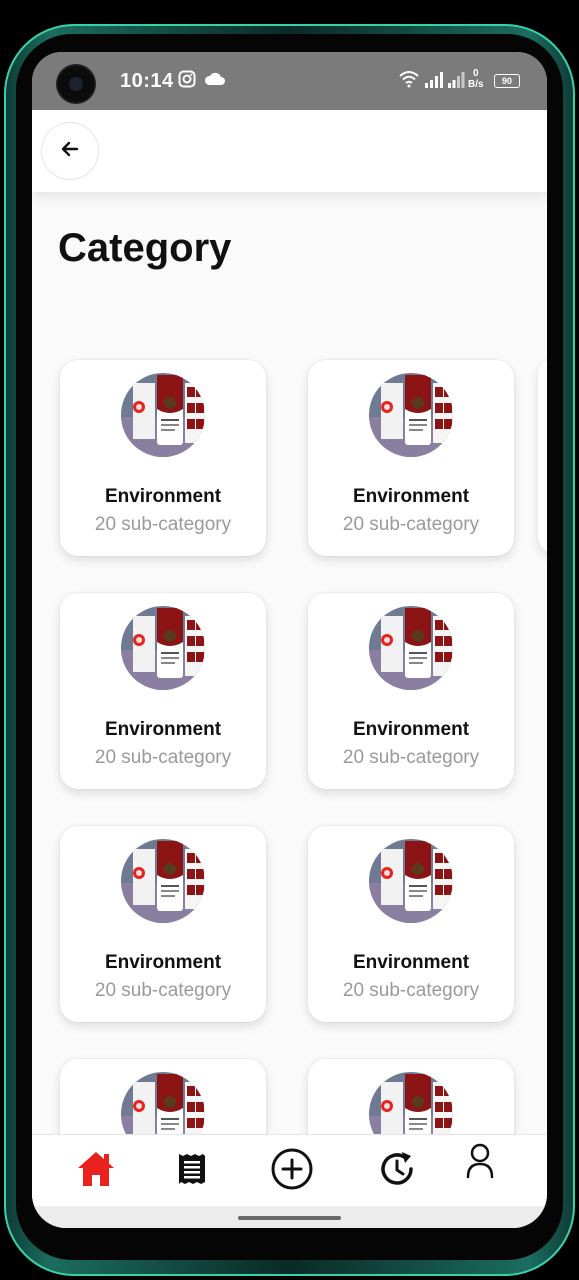  I want to click on app-header, so click(289, 151).